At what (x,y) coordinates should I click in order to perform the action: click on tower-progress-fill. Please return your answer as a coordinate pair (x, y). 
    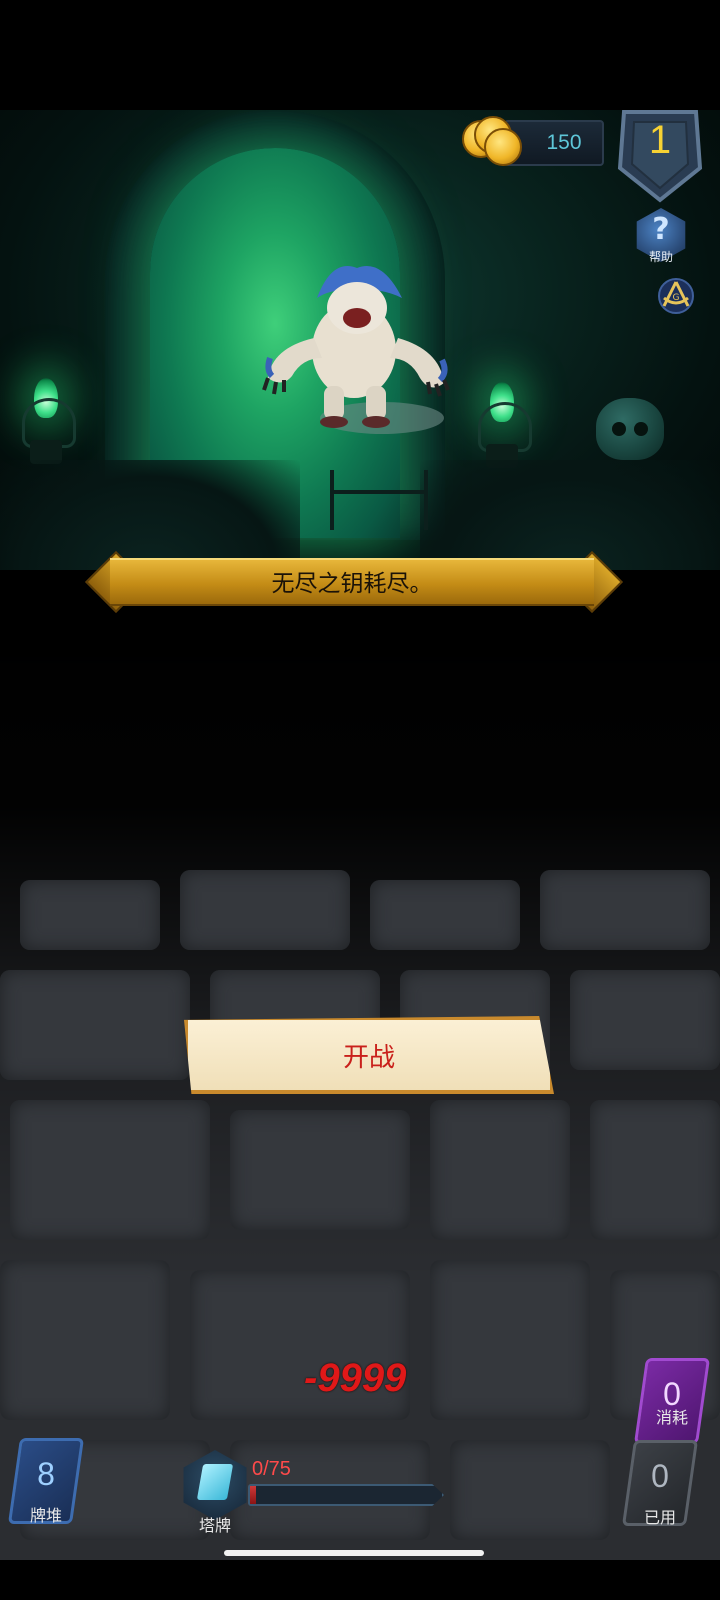
    Looking at the image, I should click on (253, 1495).